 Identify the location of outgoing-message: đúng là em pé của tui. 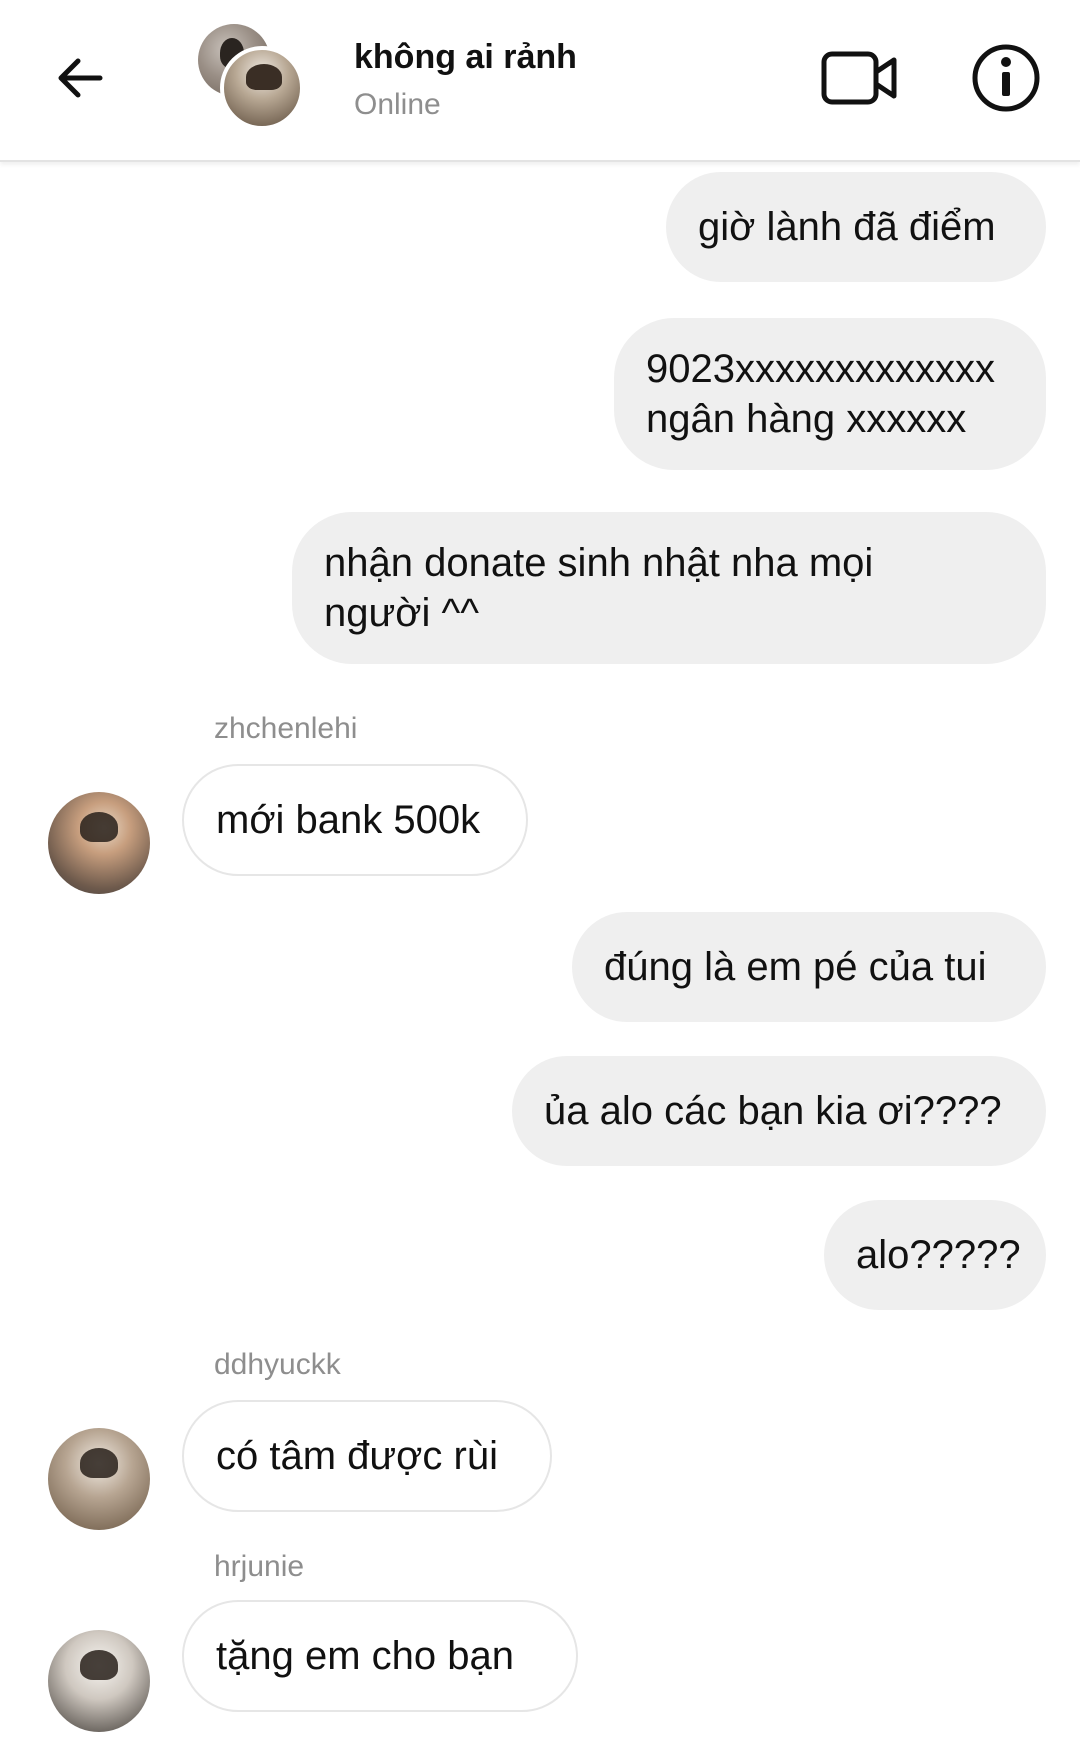
(809, 967).